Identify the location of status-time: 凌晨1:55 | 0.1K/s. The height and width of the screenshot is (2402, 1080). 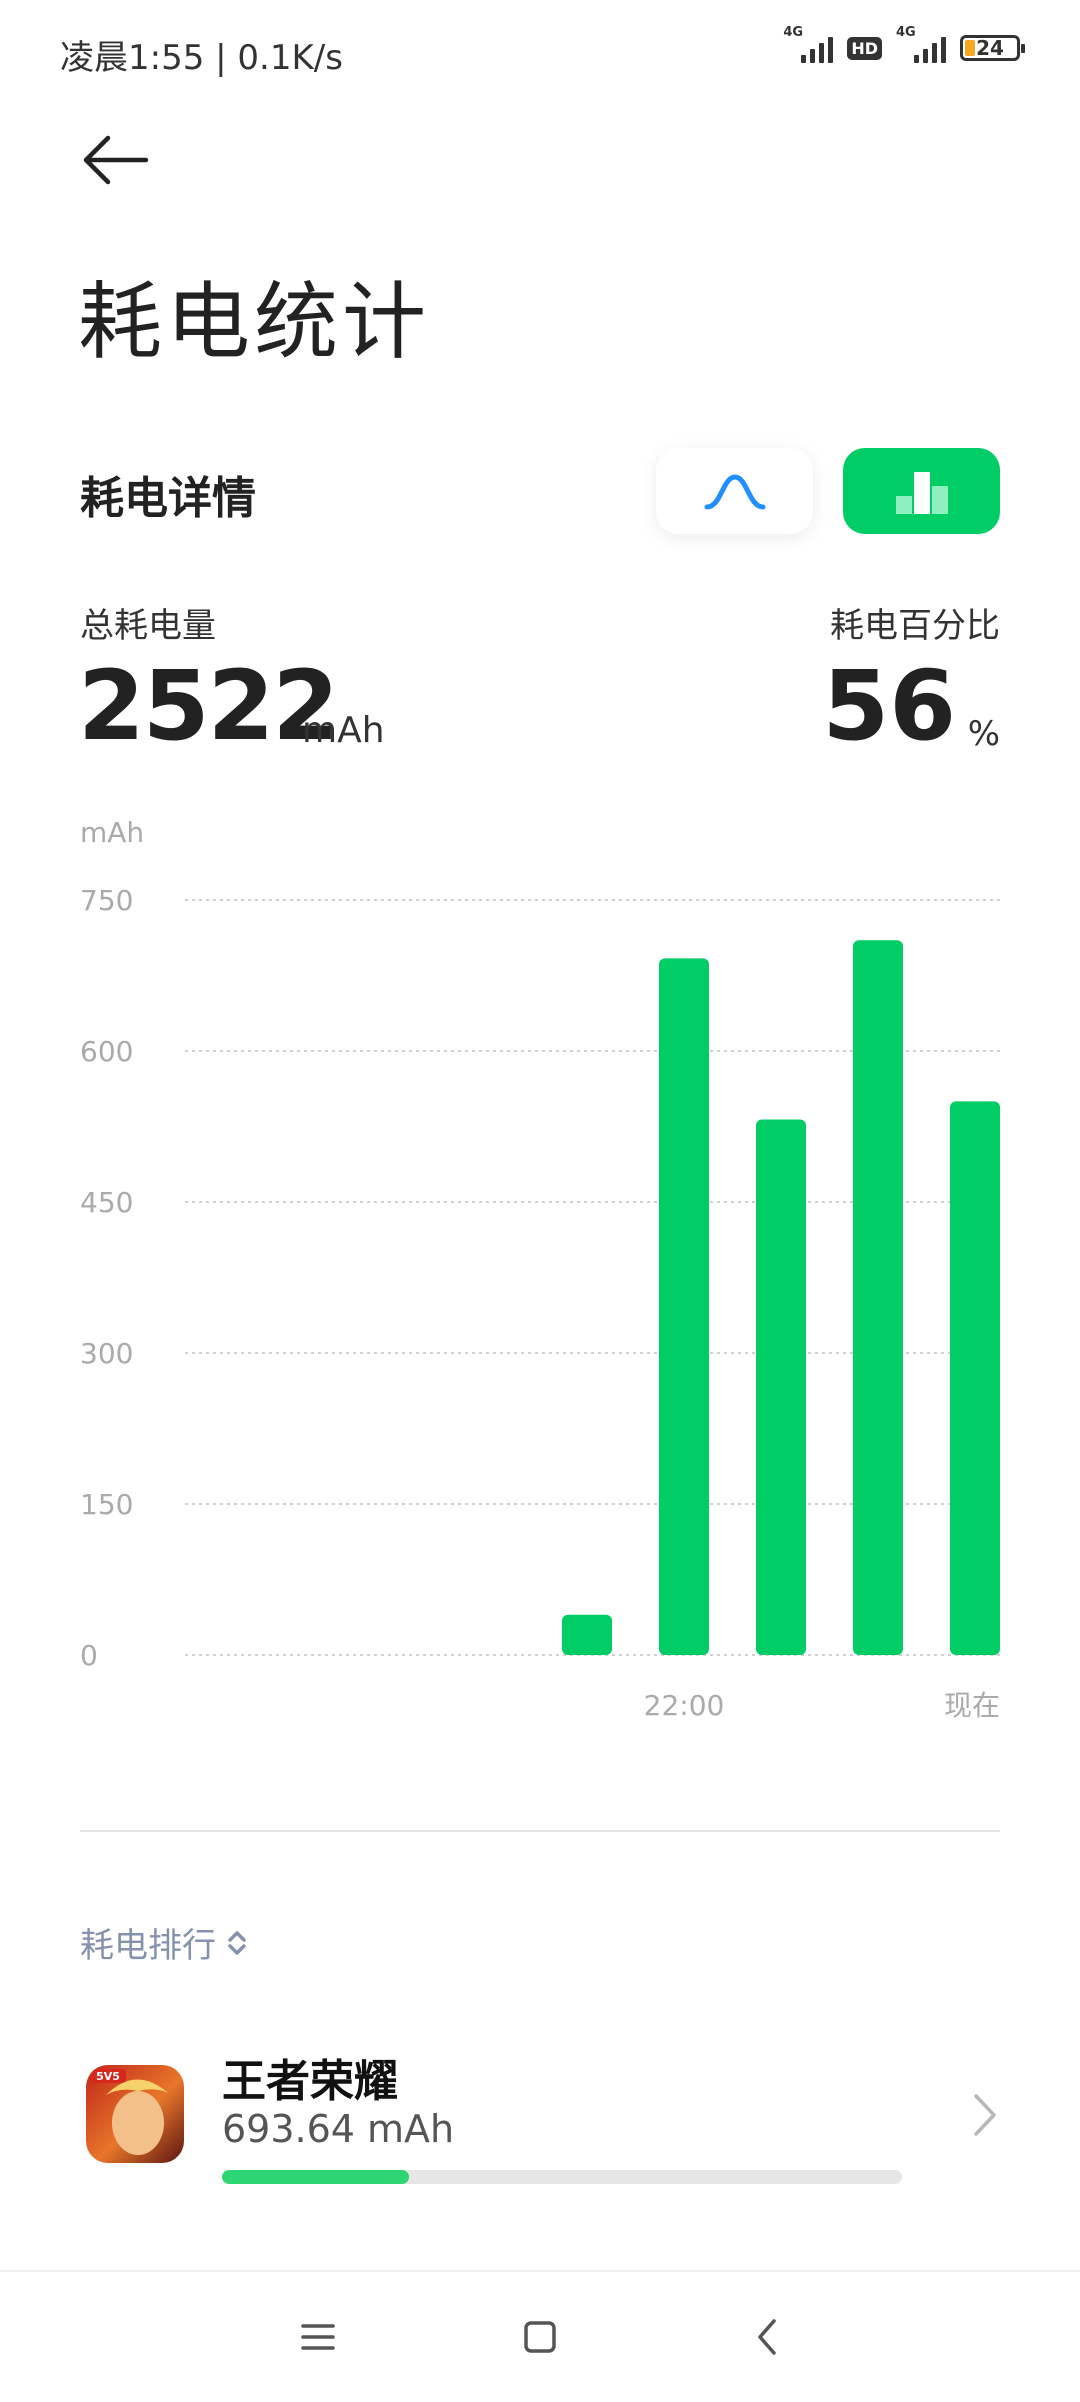
(201, 58).